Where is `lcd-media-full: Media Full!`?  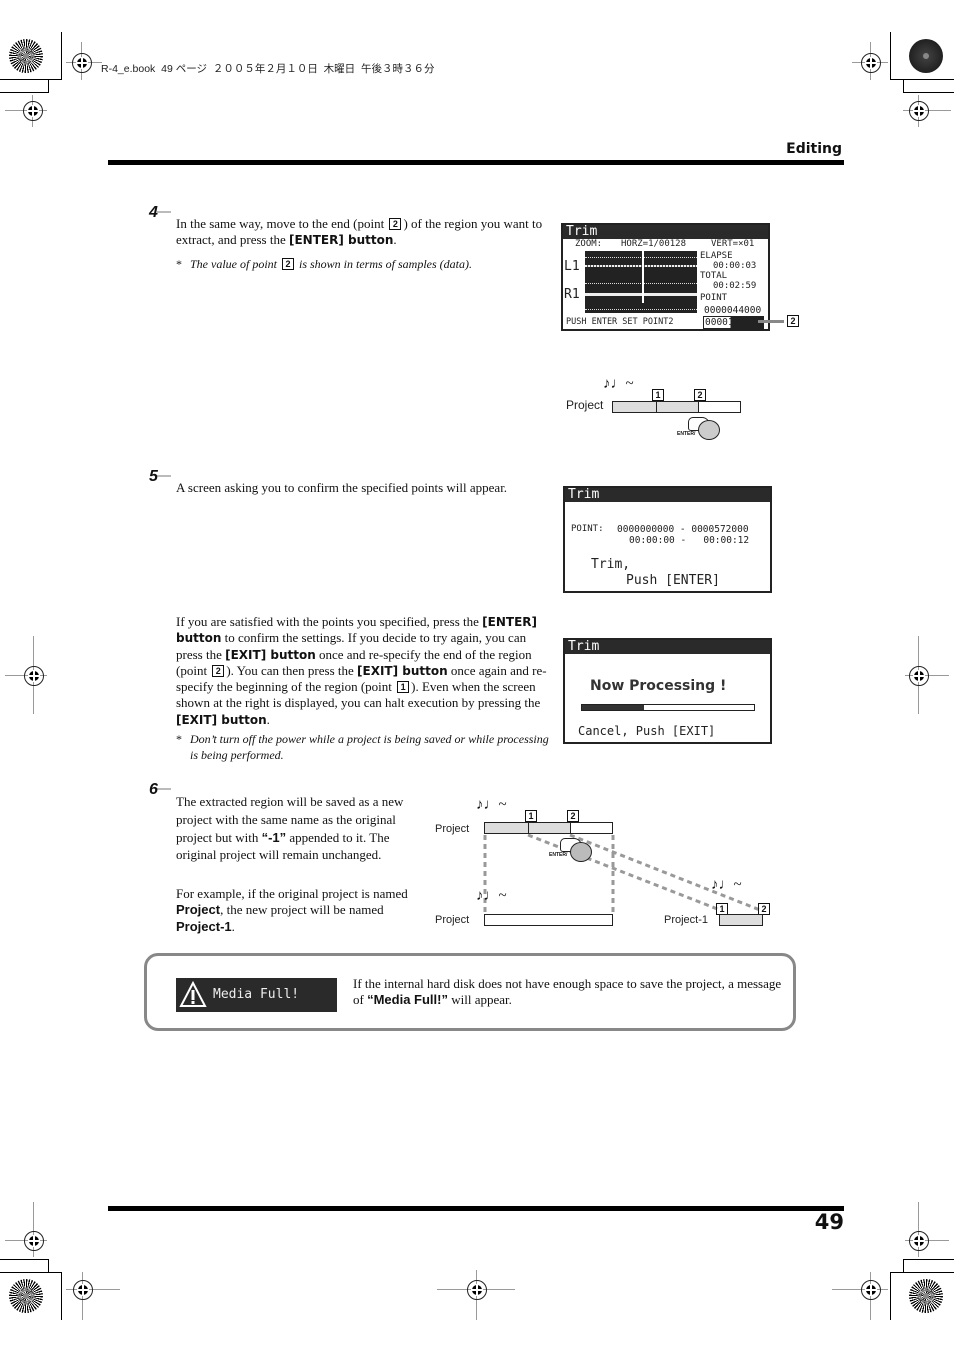
lcd-media-full: Media Full! is located at coordinates (256, 995).